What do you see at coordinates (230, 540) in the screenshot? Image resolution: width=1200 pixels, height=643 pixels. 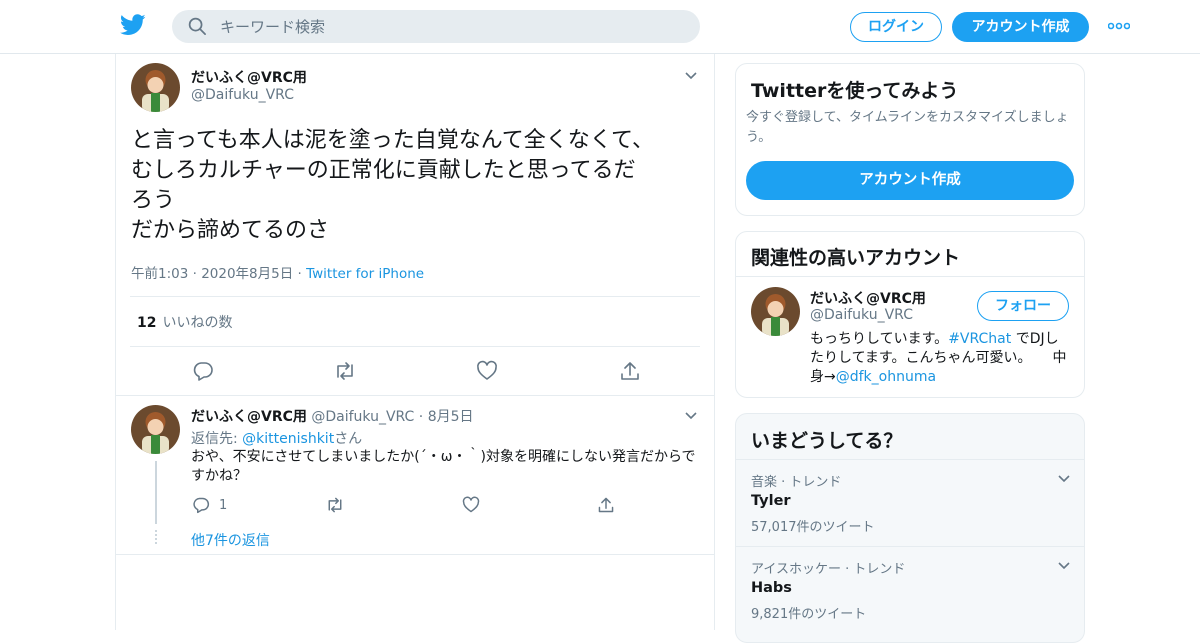 I see `more-replies-link: 他7件の返信` at bounding box center [230, 540].